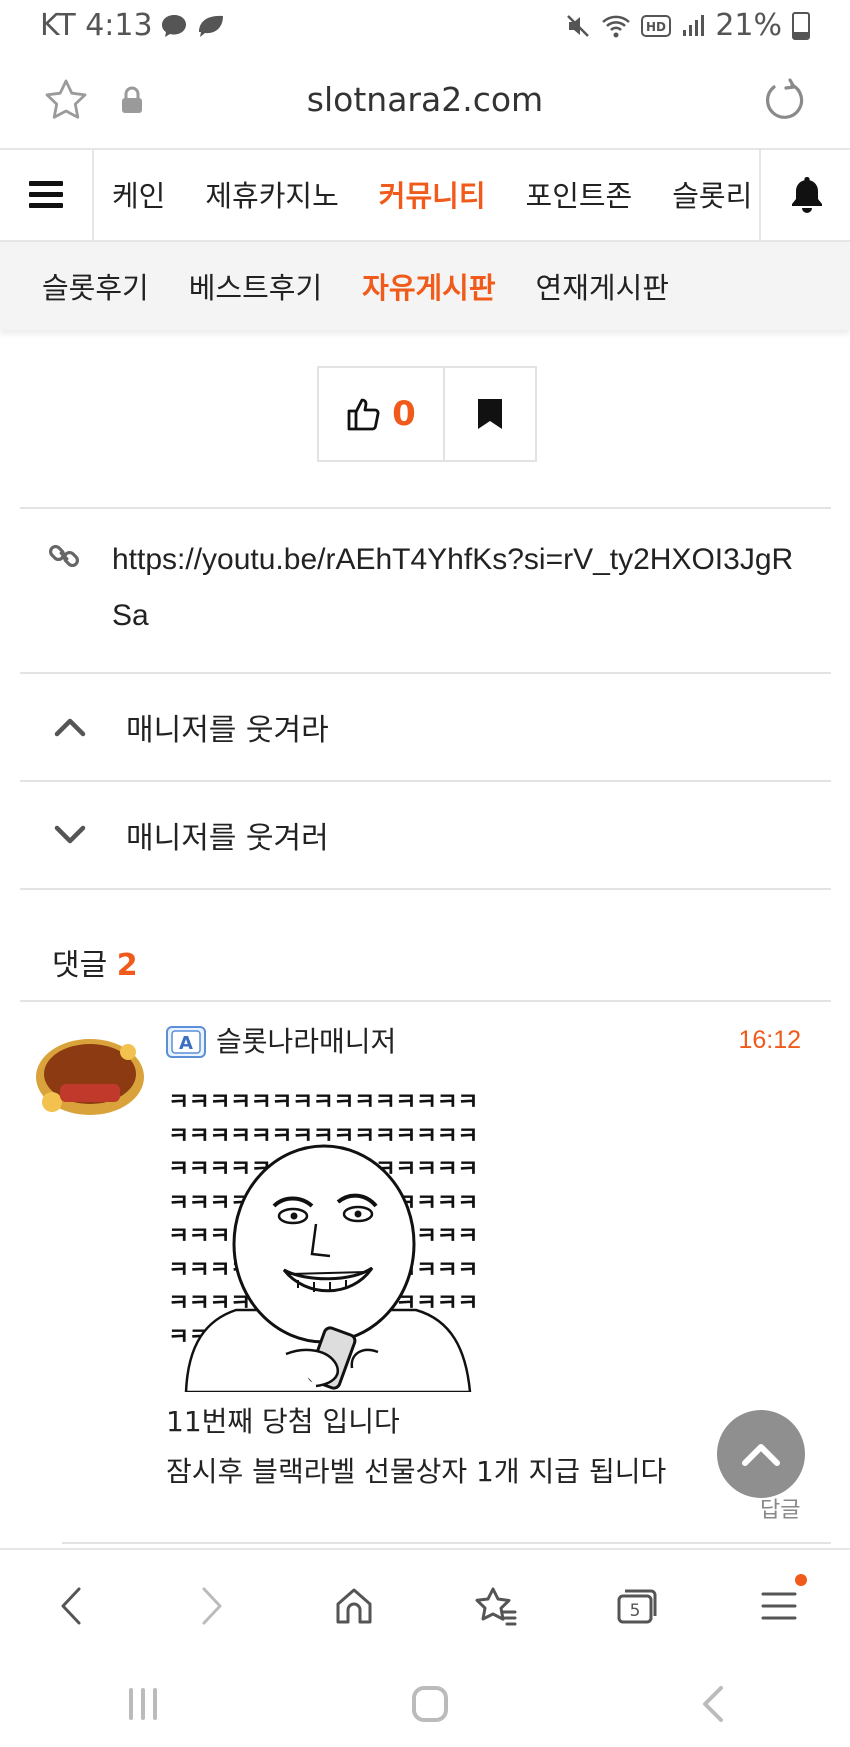 The image size is (850, 1747). Describe the element at coordinates (602, 286) in the screenshot. I see `sub-item-serial-board: 연재게시판` at that location.